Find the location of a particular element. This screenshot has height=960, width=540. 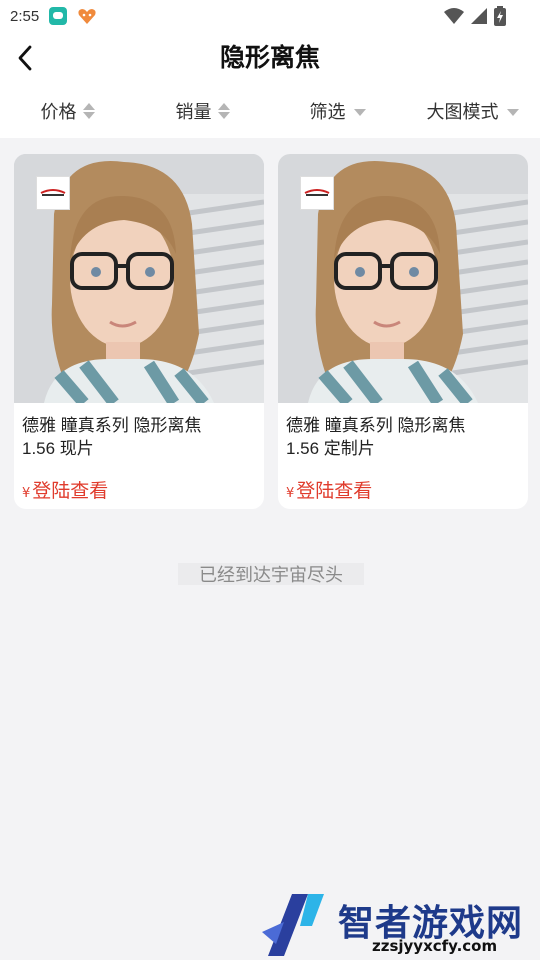

product-title: 德雅 瞳真系列 隐形离焦 1.56 定制片 is located at coordinates (404, 437).